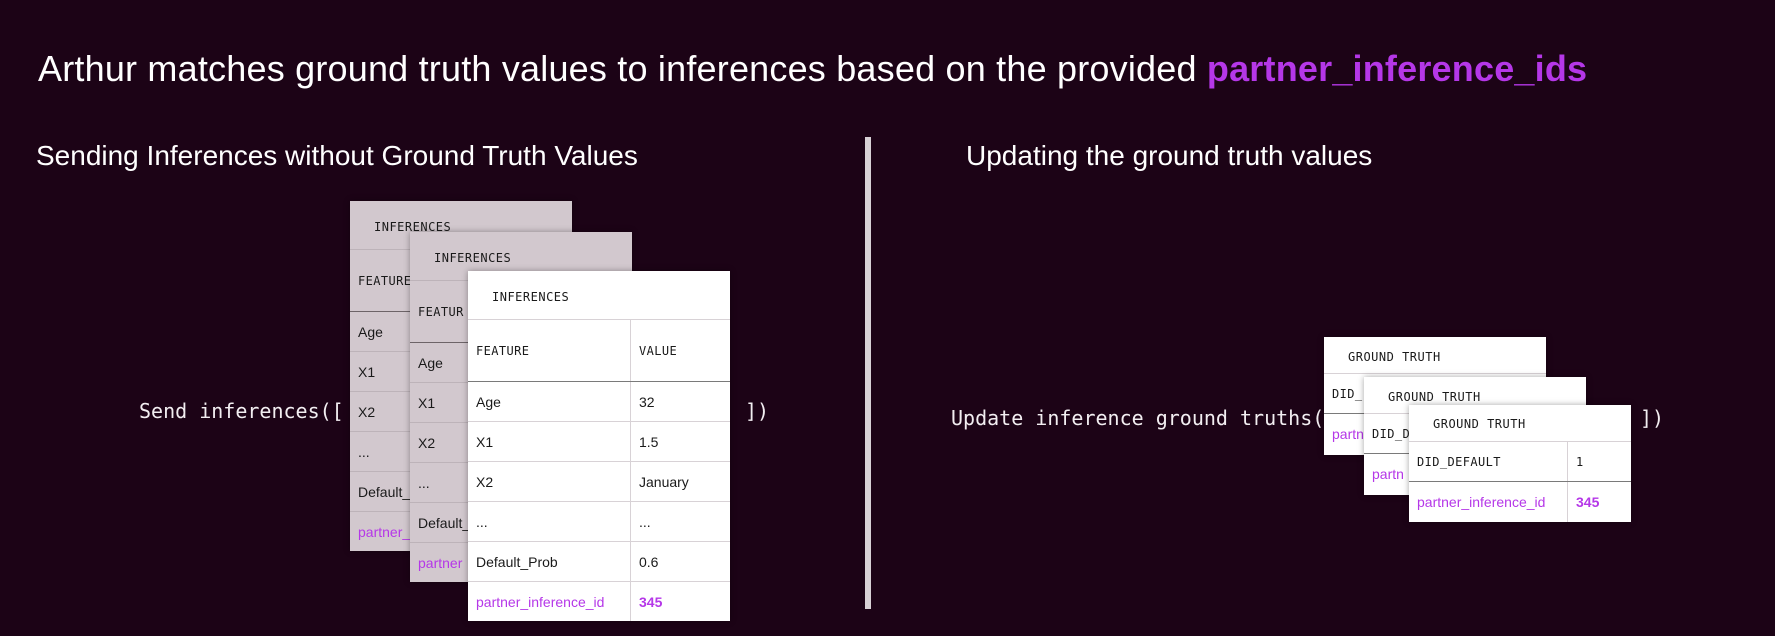  I want to click on table-cell: Default_Prob, so click(549, 561).